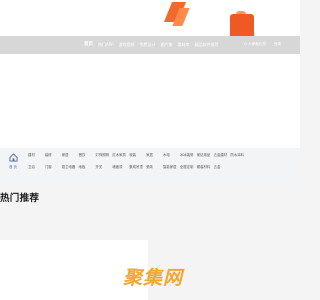 The height and width of the screenshot is (300, 320). Describe the element at coordinates (87, 155) in the screenshot. I see `category-item: 餐饮` at that location.